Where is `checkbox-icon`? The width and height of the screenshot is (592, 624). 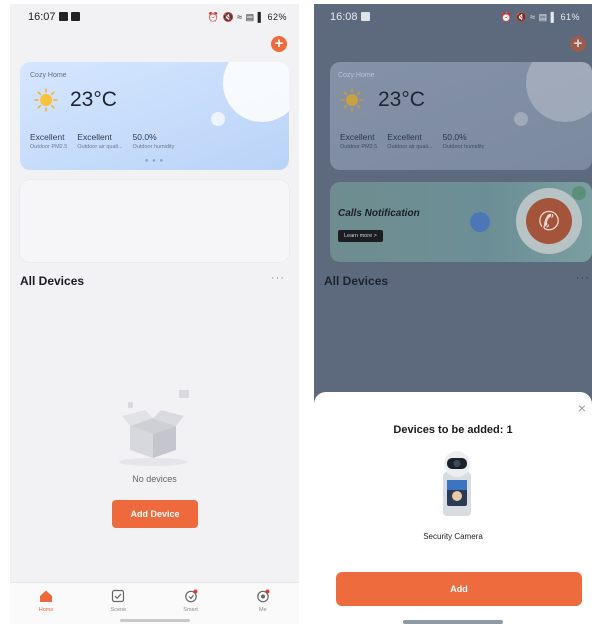 checkbox-icon is located at coordinates (118, 596).